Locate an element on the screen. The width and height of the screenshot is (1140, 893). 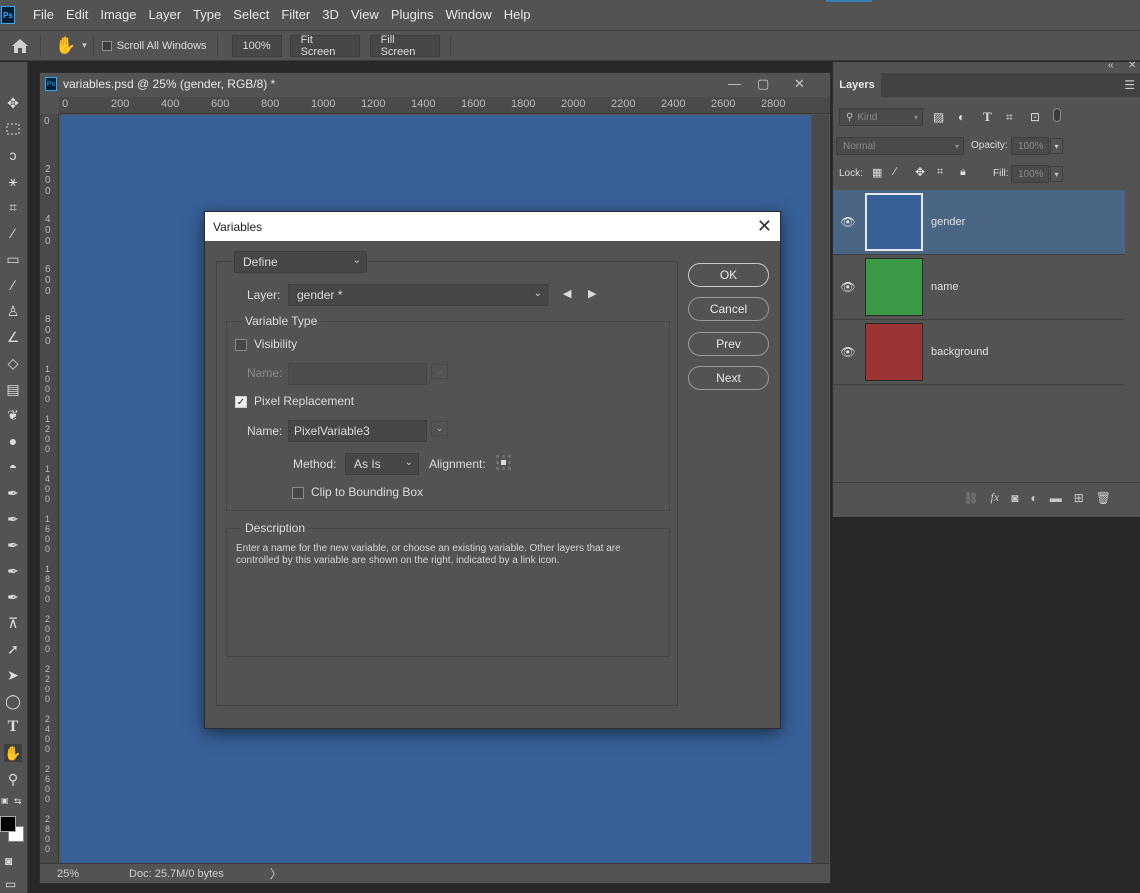
chevron-right-icon: 〉 is located at coordinates (276, 873).